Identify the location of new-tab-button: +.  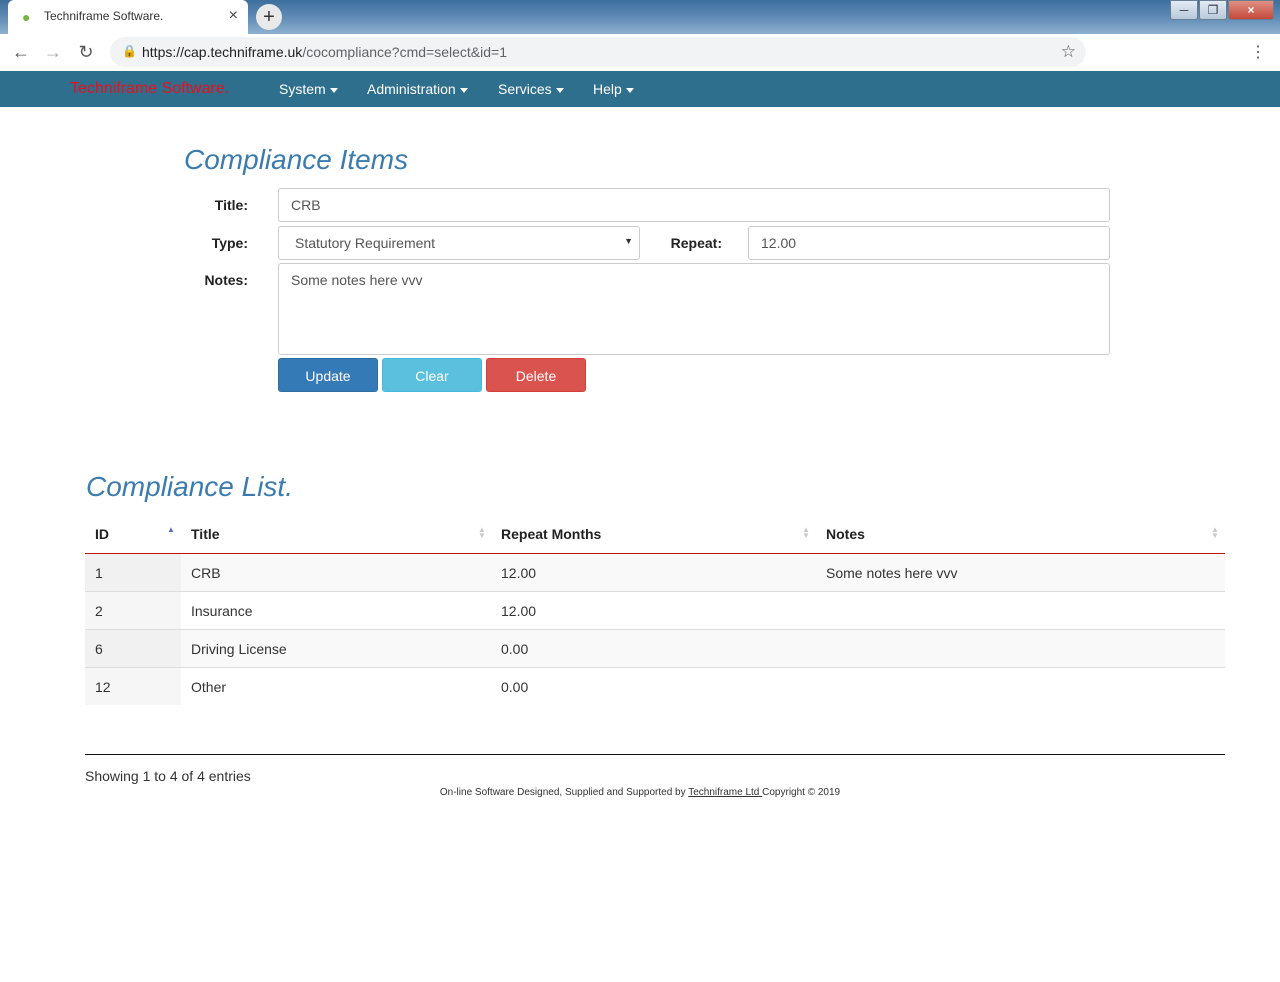
(269, 17).